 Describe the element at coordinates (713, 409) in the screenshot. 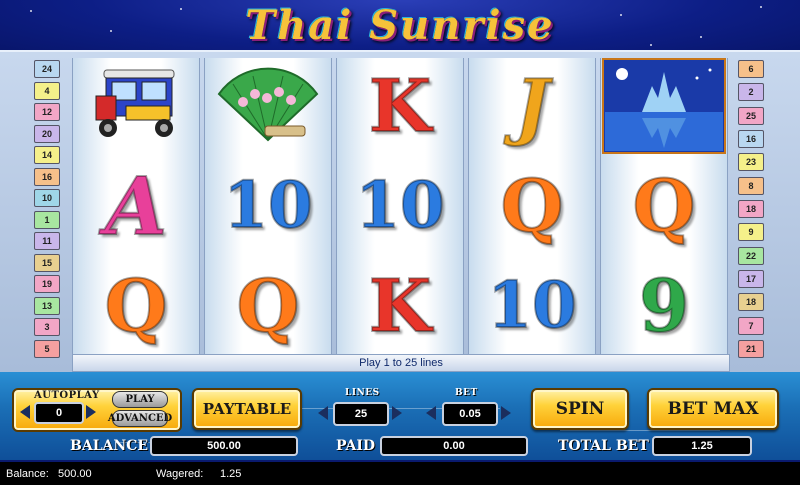

I see `bet-max-button: BET MAX` at that location.